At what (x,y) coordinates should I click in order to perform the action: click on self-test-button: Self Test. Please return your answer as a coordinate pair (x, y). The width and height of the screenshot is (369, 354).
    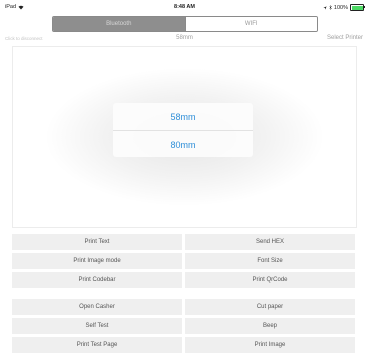
    Looking at the image, I should click on (97, 326).